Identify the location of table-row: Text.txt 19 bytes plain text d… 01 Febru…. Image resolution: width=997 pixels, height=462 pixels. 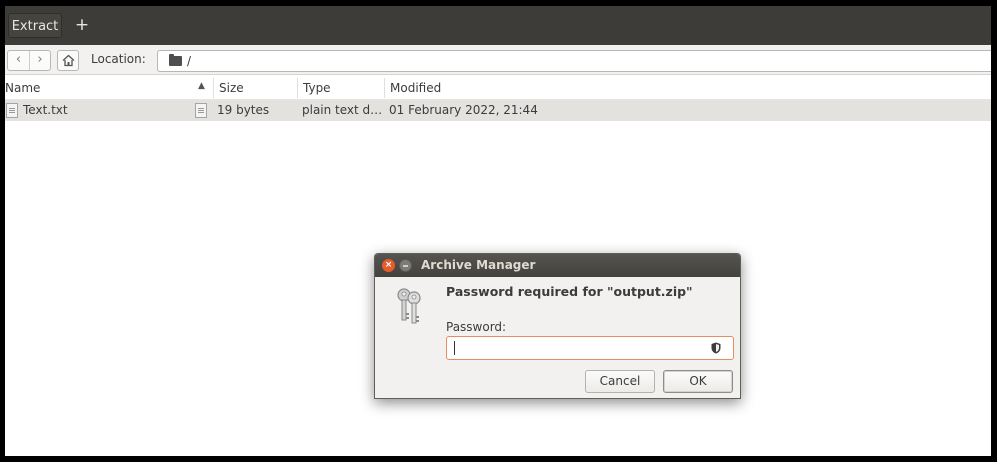
(498, 110).